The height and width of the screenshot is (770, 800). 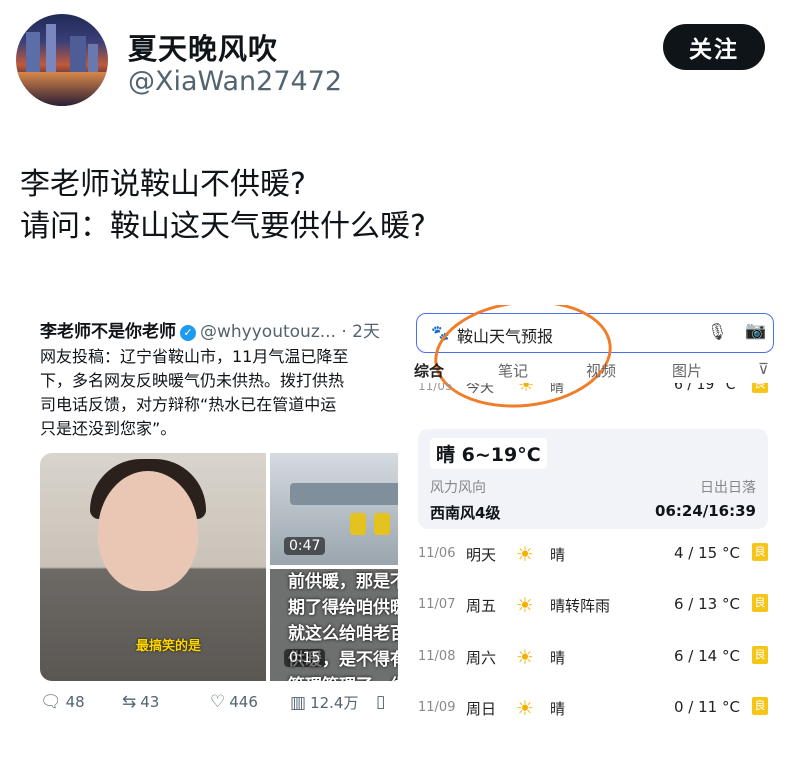 I want to click on quoted-body-line: 只是还没到您家”。, so click(x=108, y=428).